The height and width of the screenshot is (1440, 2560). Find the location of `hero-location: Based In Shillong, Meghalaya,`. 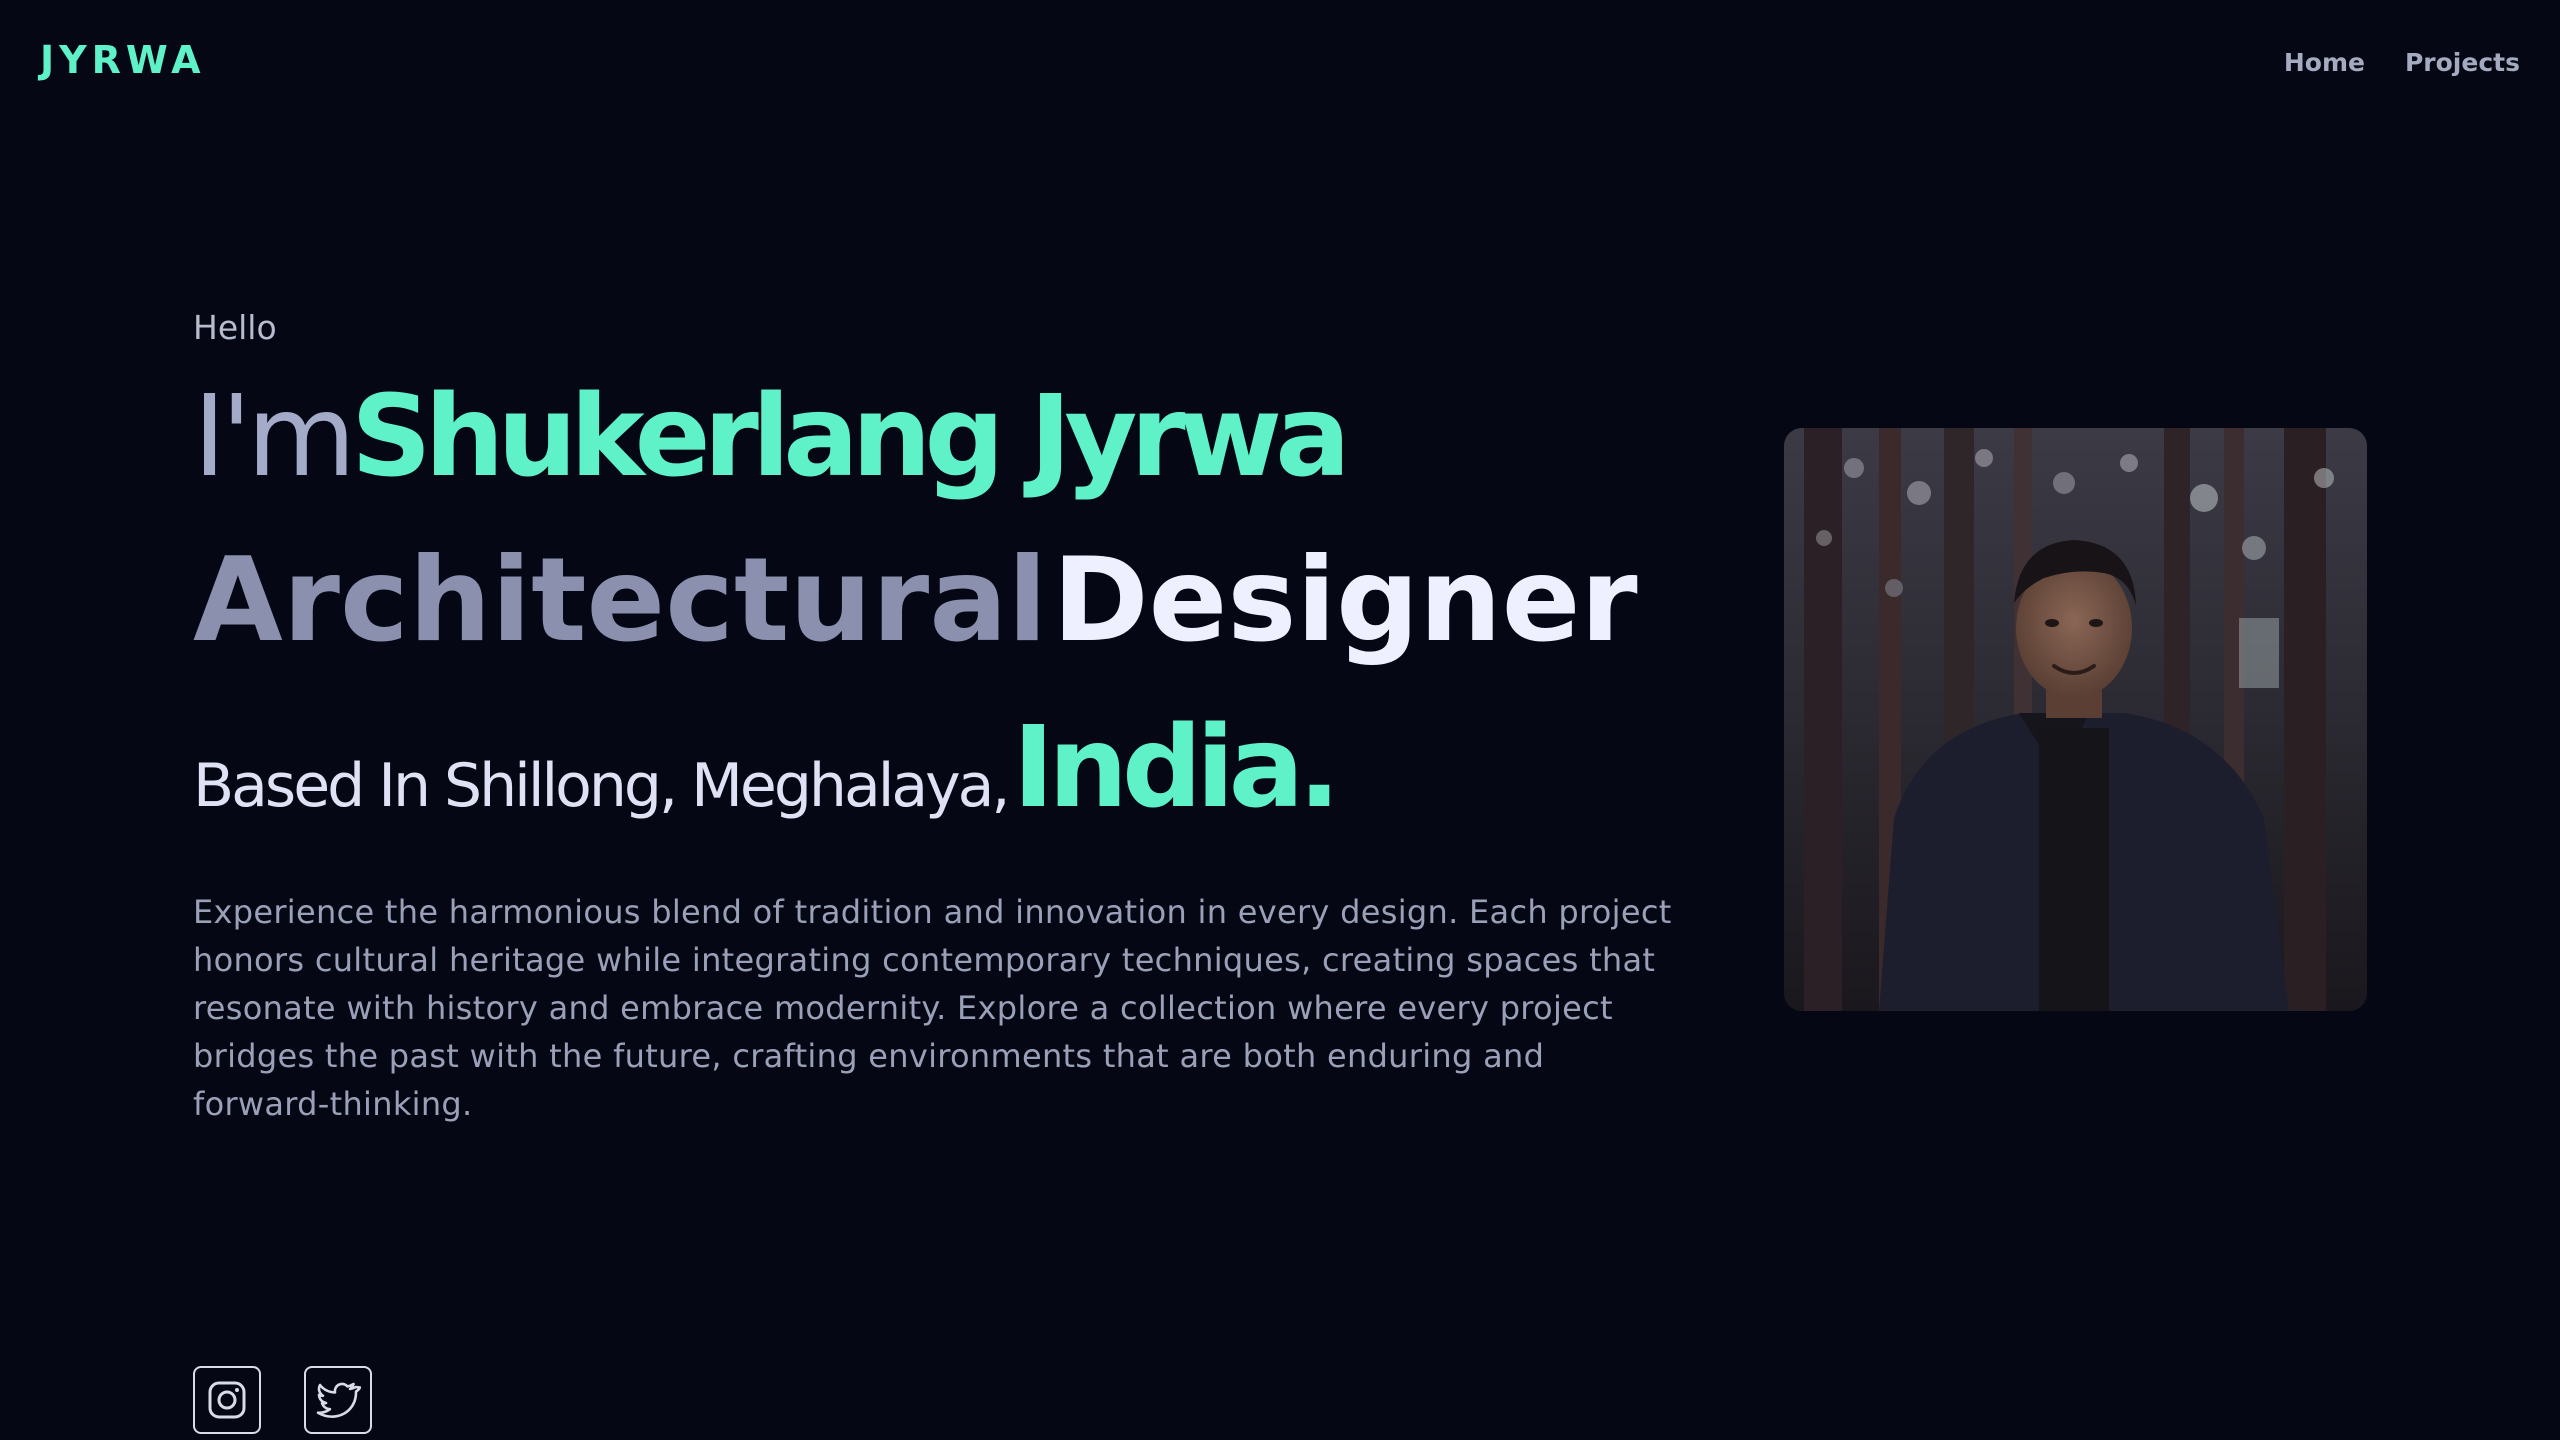

hero-location: Based In Shillong, Meghalaya, is located at coordinates (601, 786).